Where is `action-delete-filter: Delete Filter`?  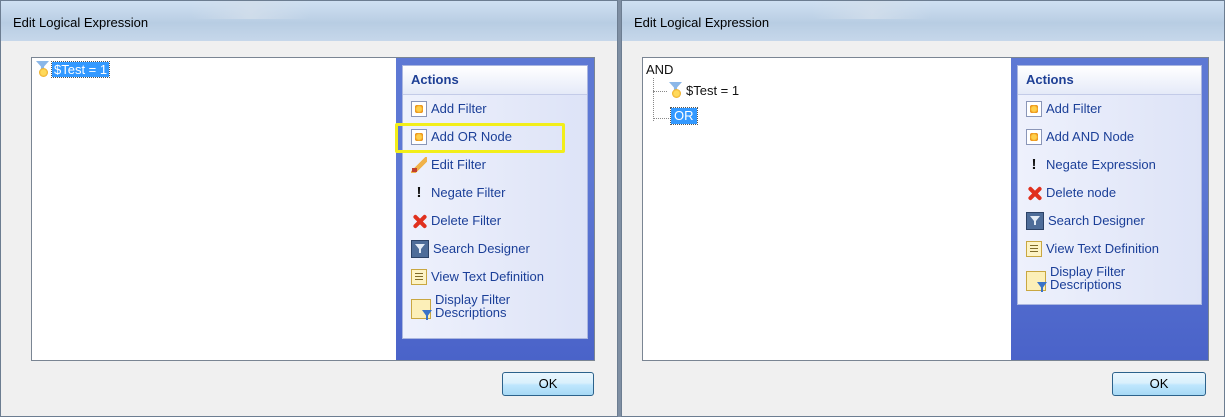
action-delete-filter: Delete Filter is located at coordinates (495, 221).